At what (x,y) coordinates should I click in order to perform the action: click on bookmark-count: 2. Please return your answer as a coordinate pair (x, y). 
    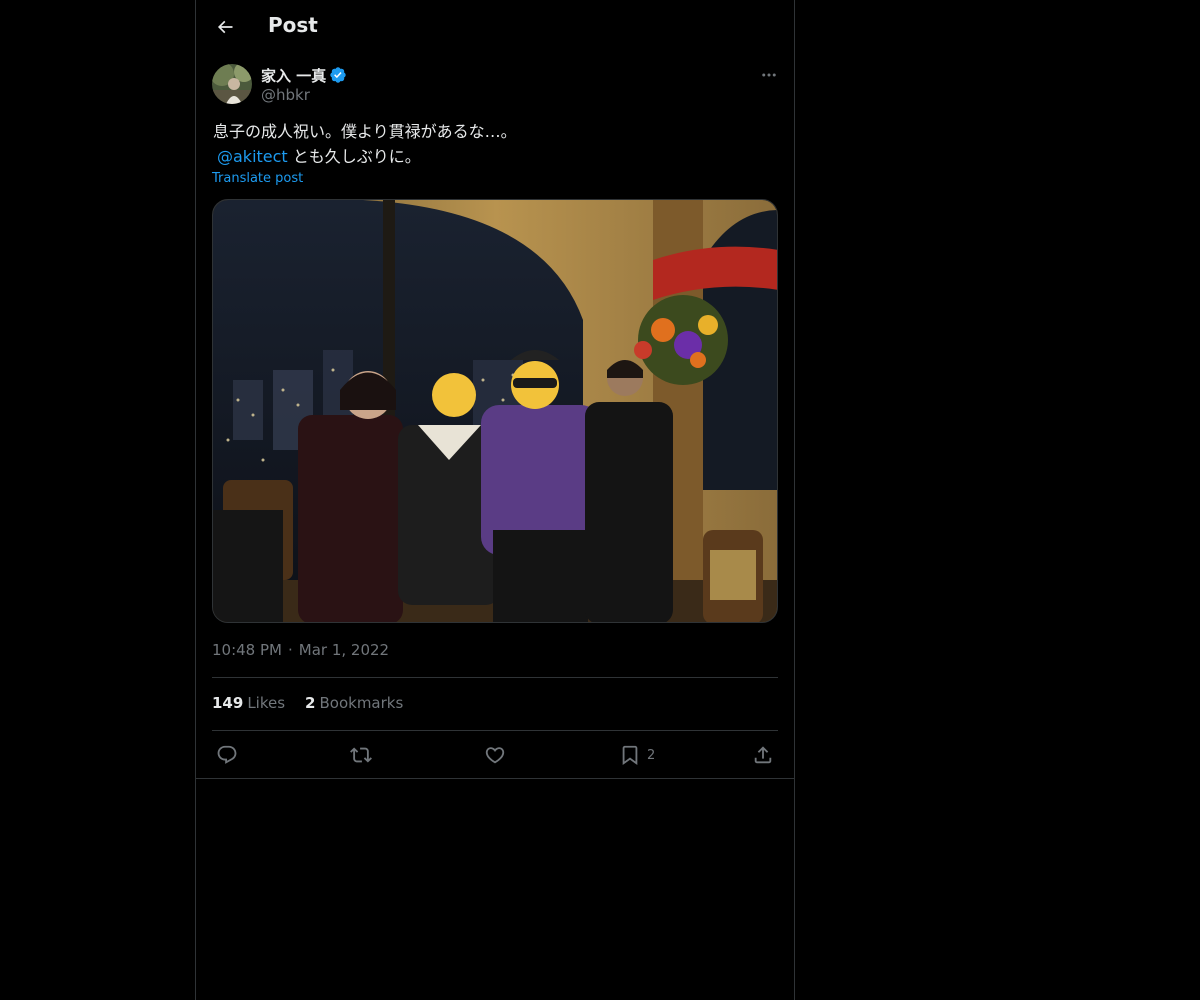
    Looking at the image, I should click on (651, 755).